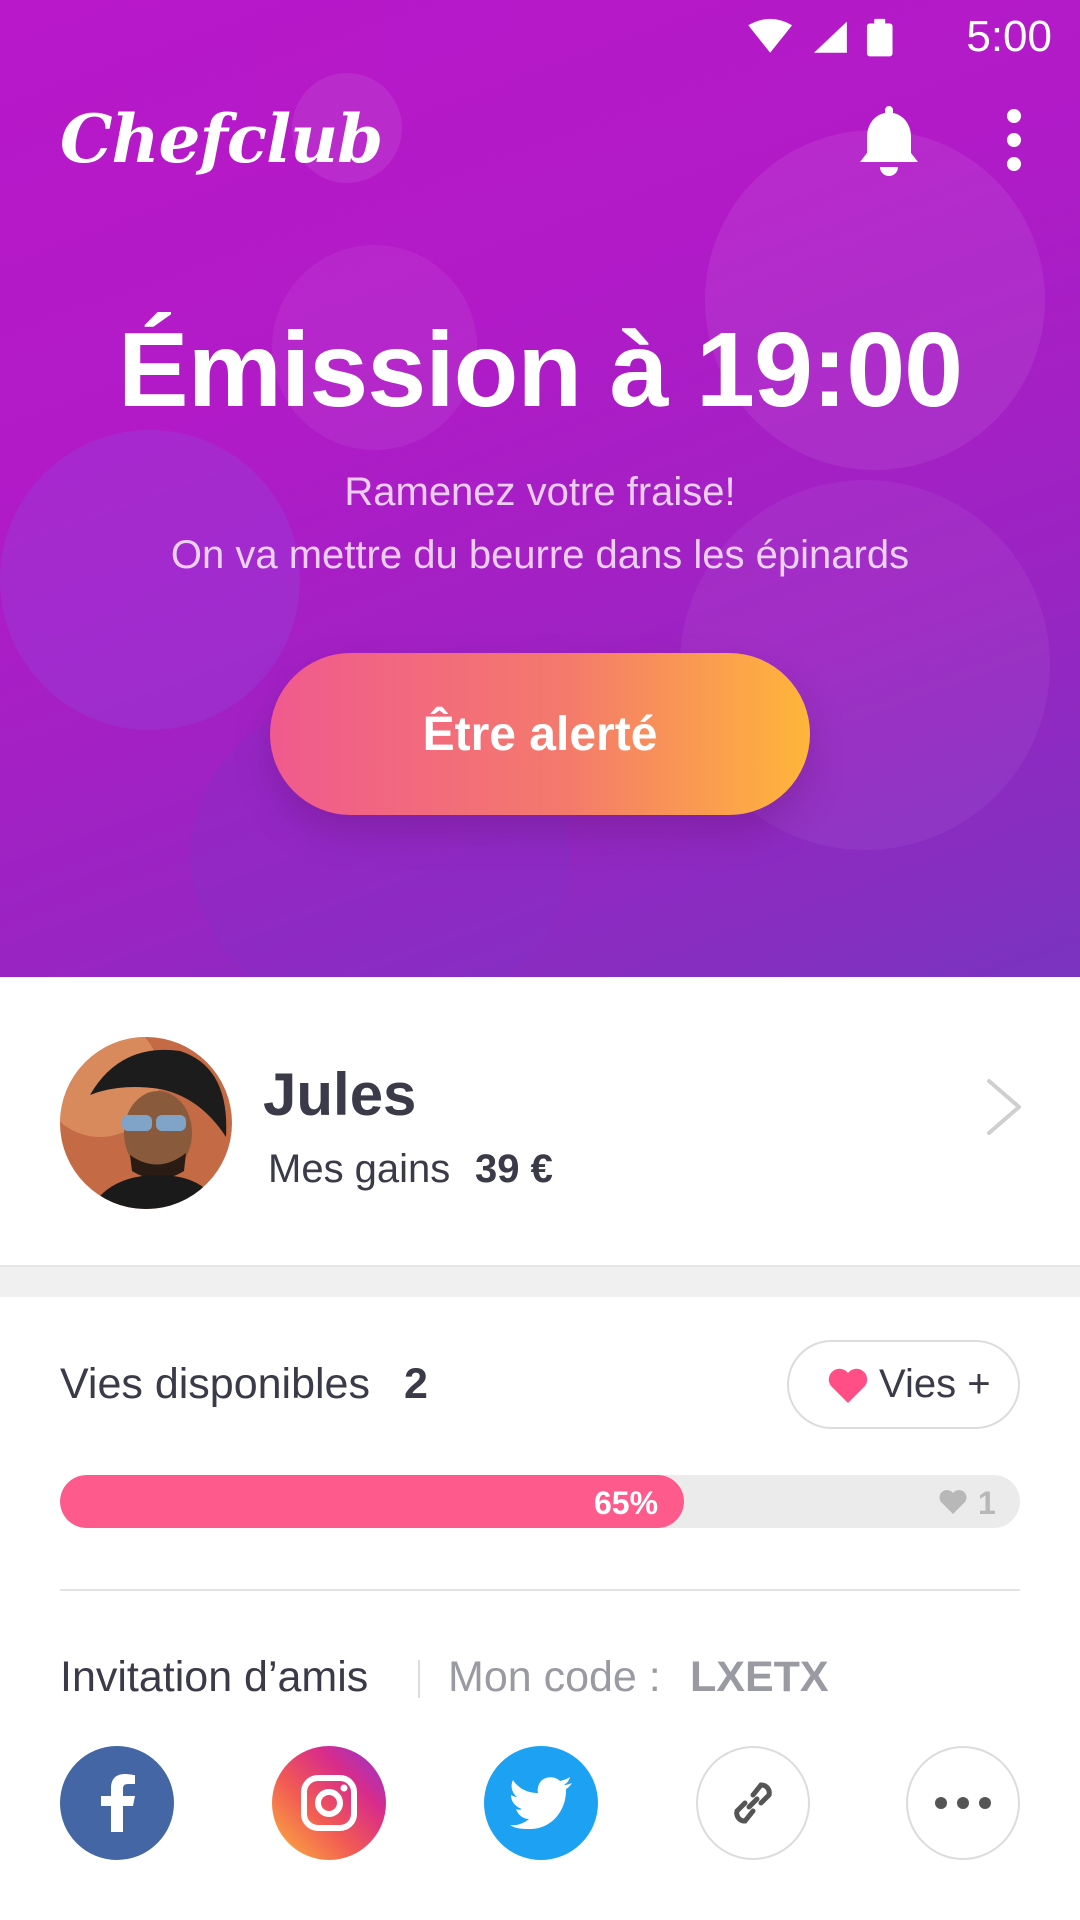  I want to click on progress-percent: 65%, so click(626, 1503).